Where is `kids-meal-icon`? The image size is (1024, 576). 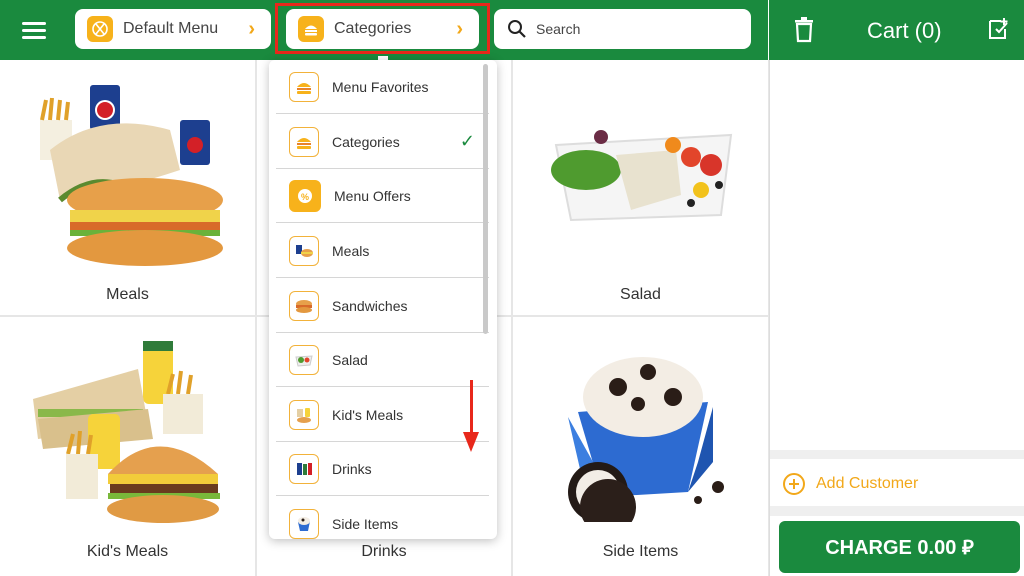 kids-meal-icon is located at coordinates (304, 414).